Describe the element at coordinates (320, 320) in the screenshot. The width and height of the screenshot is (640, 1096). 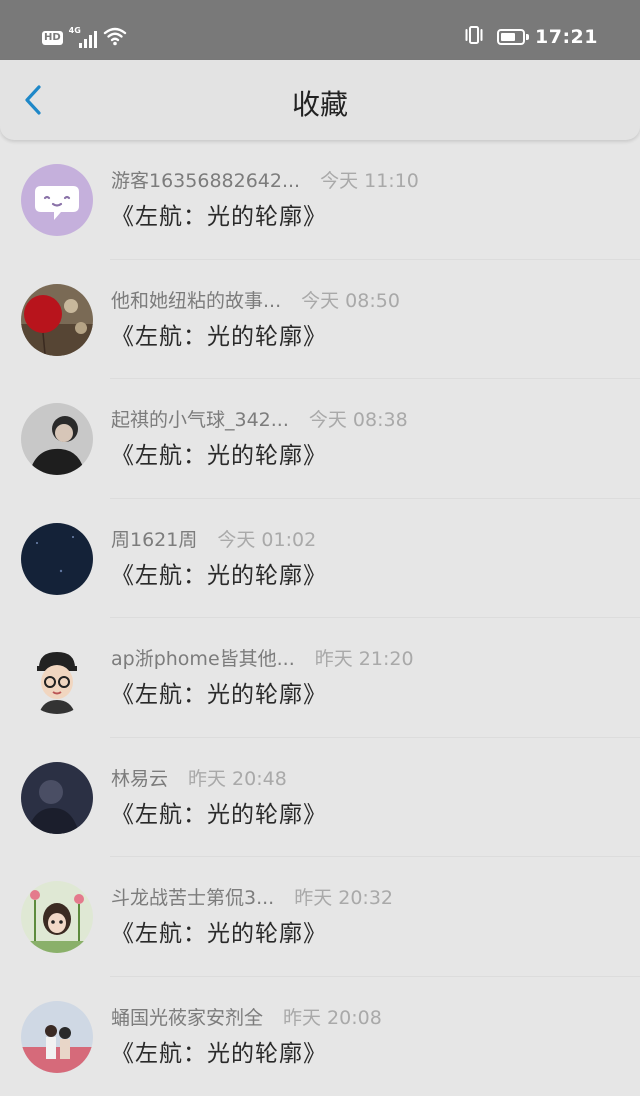
I see `list-item: 他和她纽粘的故事... 今天 08:50 《左航：光的轮廓》` at that location.